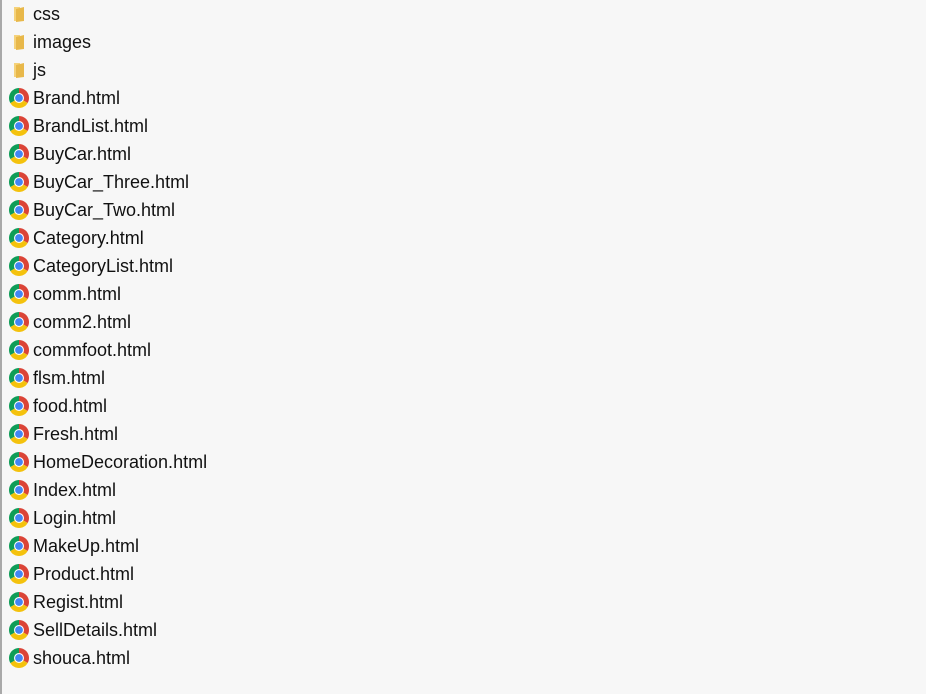 The image size is (926, 694). I want to click on file-name: BuyCar_Two.html, so click(104, 210).